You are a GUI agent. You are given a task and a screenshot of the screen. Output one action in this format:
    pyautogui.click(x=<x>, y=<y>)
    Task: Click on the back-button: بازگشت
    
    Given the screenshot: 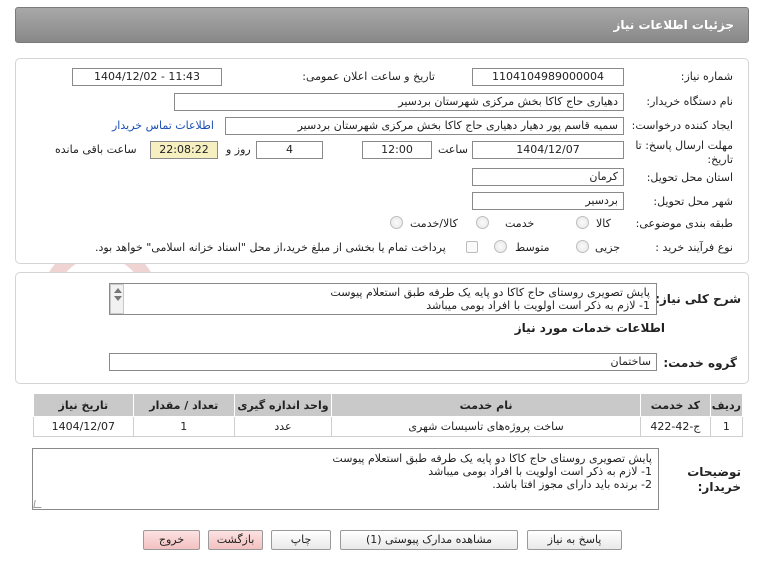 What is the action you would take?
    pyautogui.click(x=235, y=540)
    